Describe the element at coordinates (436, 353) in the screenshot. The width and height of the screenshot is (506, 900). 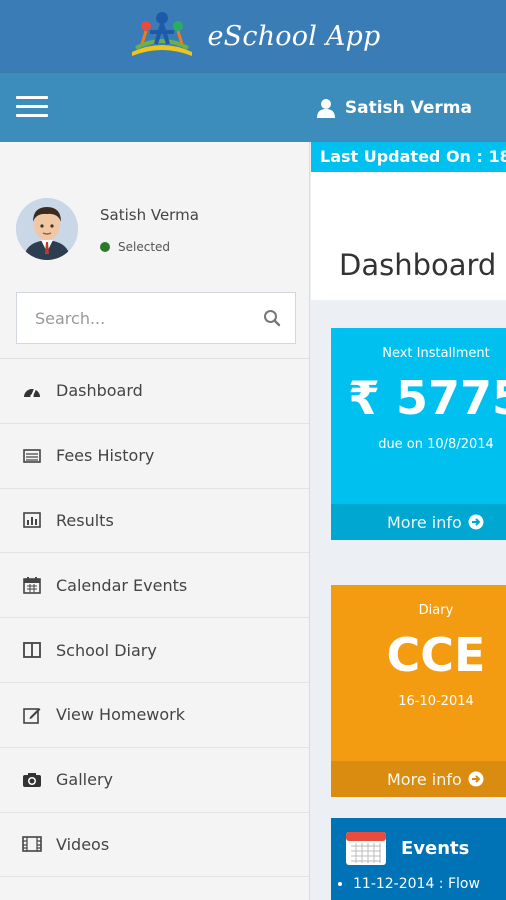
I see `installment-label: Next Installment` at that location.